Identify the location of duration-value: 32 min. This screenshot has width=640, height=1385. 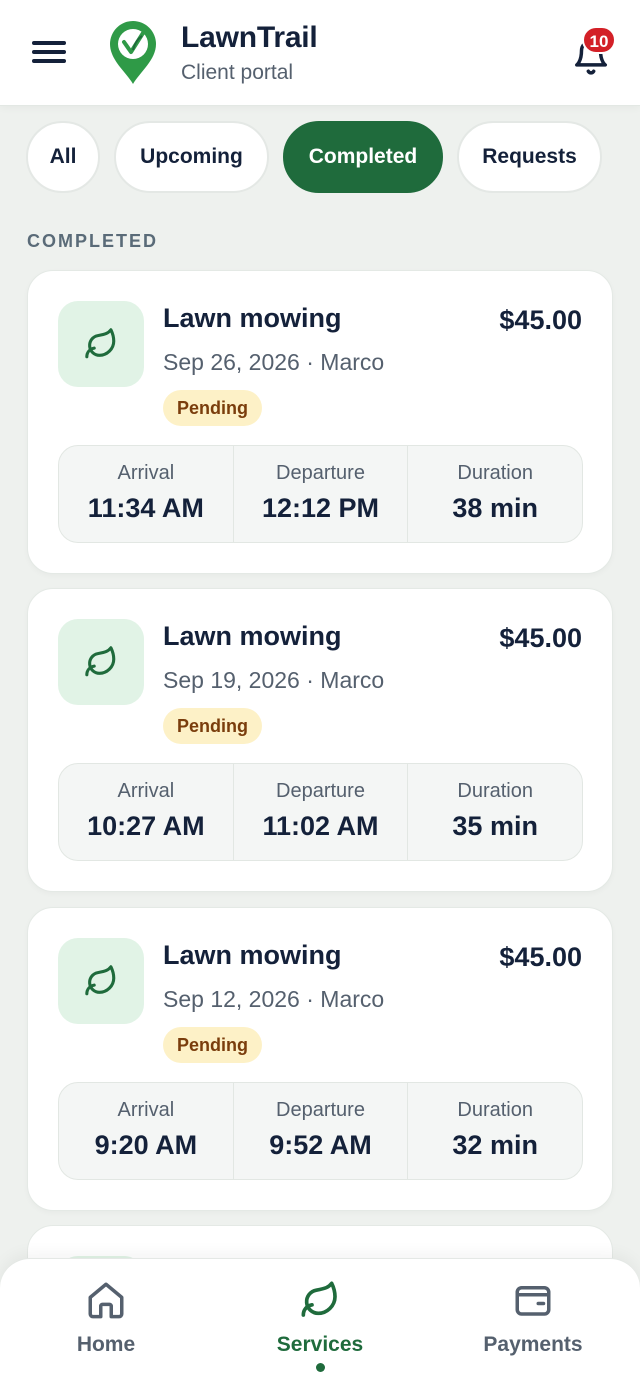
(495, 1145).